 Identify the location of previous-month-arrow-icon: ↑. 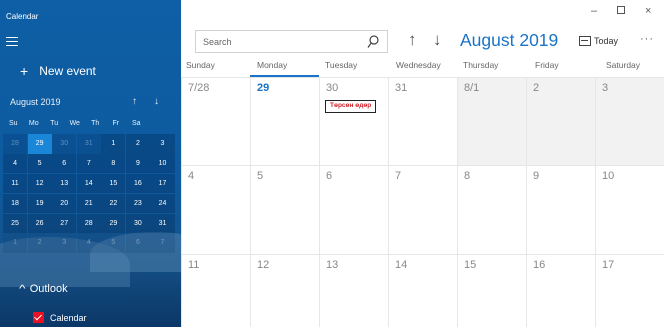
(412, 40).